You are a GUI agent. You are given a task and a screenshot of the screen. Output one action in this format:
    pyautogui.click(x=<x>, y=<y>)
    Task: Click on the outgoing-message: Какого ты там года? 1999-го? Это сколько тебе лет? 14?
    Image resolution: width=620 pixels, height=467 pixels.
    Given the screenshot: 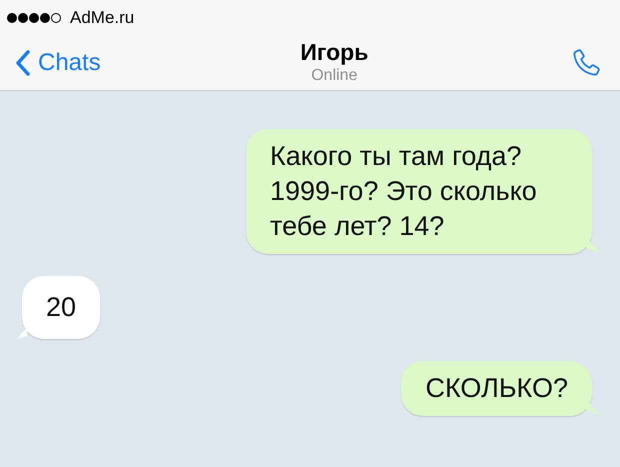 What is the action you would take?
    pyautogui.click(x=419, y=191)
    